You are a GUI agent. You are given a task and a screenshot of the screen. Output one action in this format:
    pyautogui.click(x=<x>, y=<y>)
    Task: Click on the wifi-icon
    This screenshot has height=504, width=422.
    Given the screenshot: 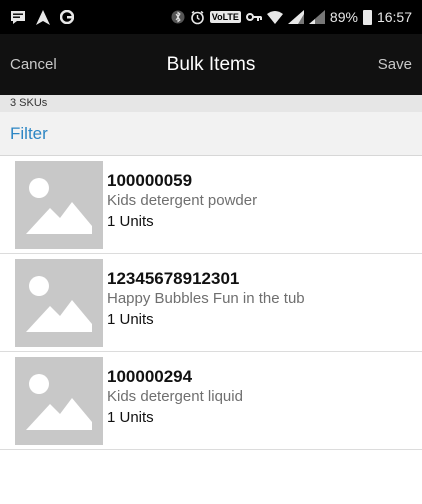 What is the action you would take?
    pyautogui.click(x=274, y=17)
    